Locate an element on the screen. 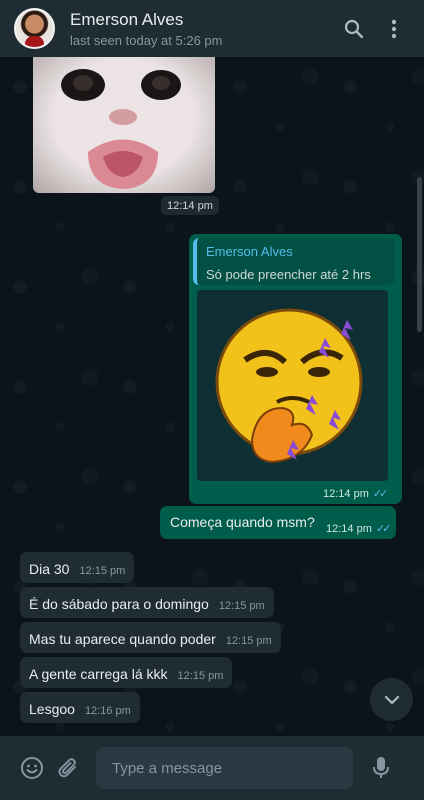 The image size is (424, 800). chevron-down-icon is located at coordinates (391, 699).